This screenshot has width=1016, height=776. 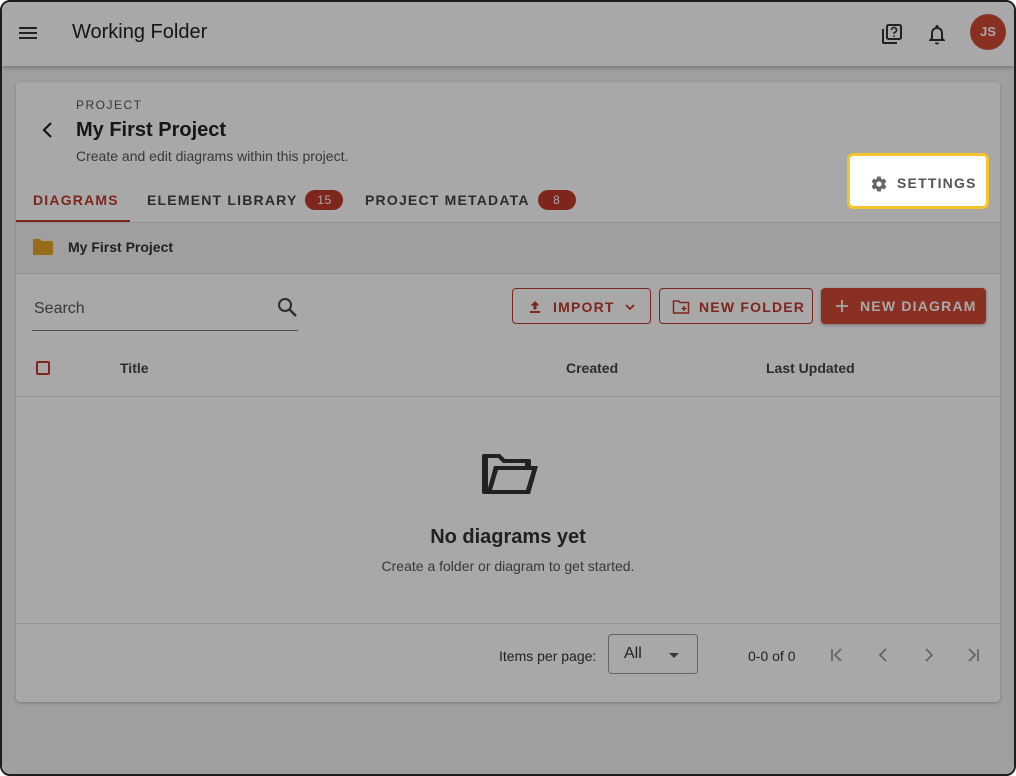 I want to click on import-label: IMPORT, so click(x=584, y=307).